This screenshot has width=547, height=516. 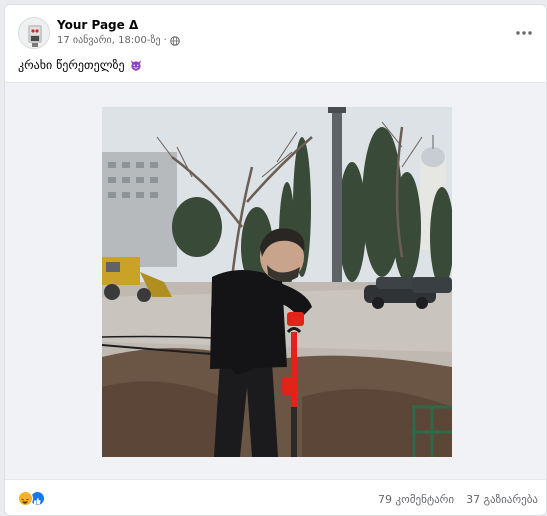 I want to click on post-meta: 17 იანვარი, 18:00-ზე ·, so click(x=118, y=40).